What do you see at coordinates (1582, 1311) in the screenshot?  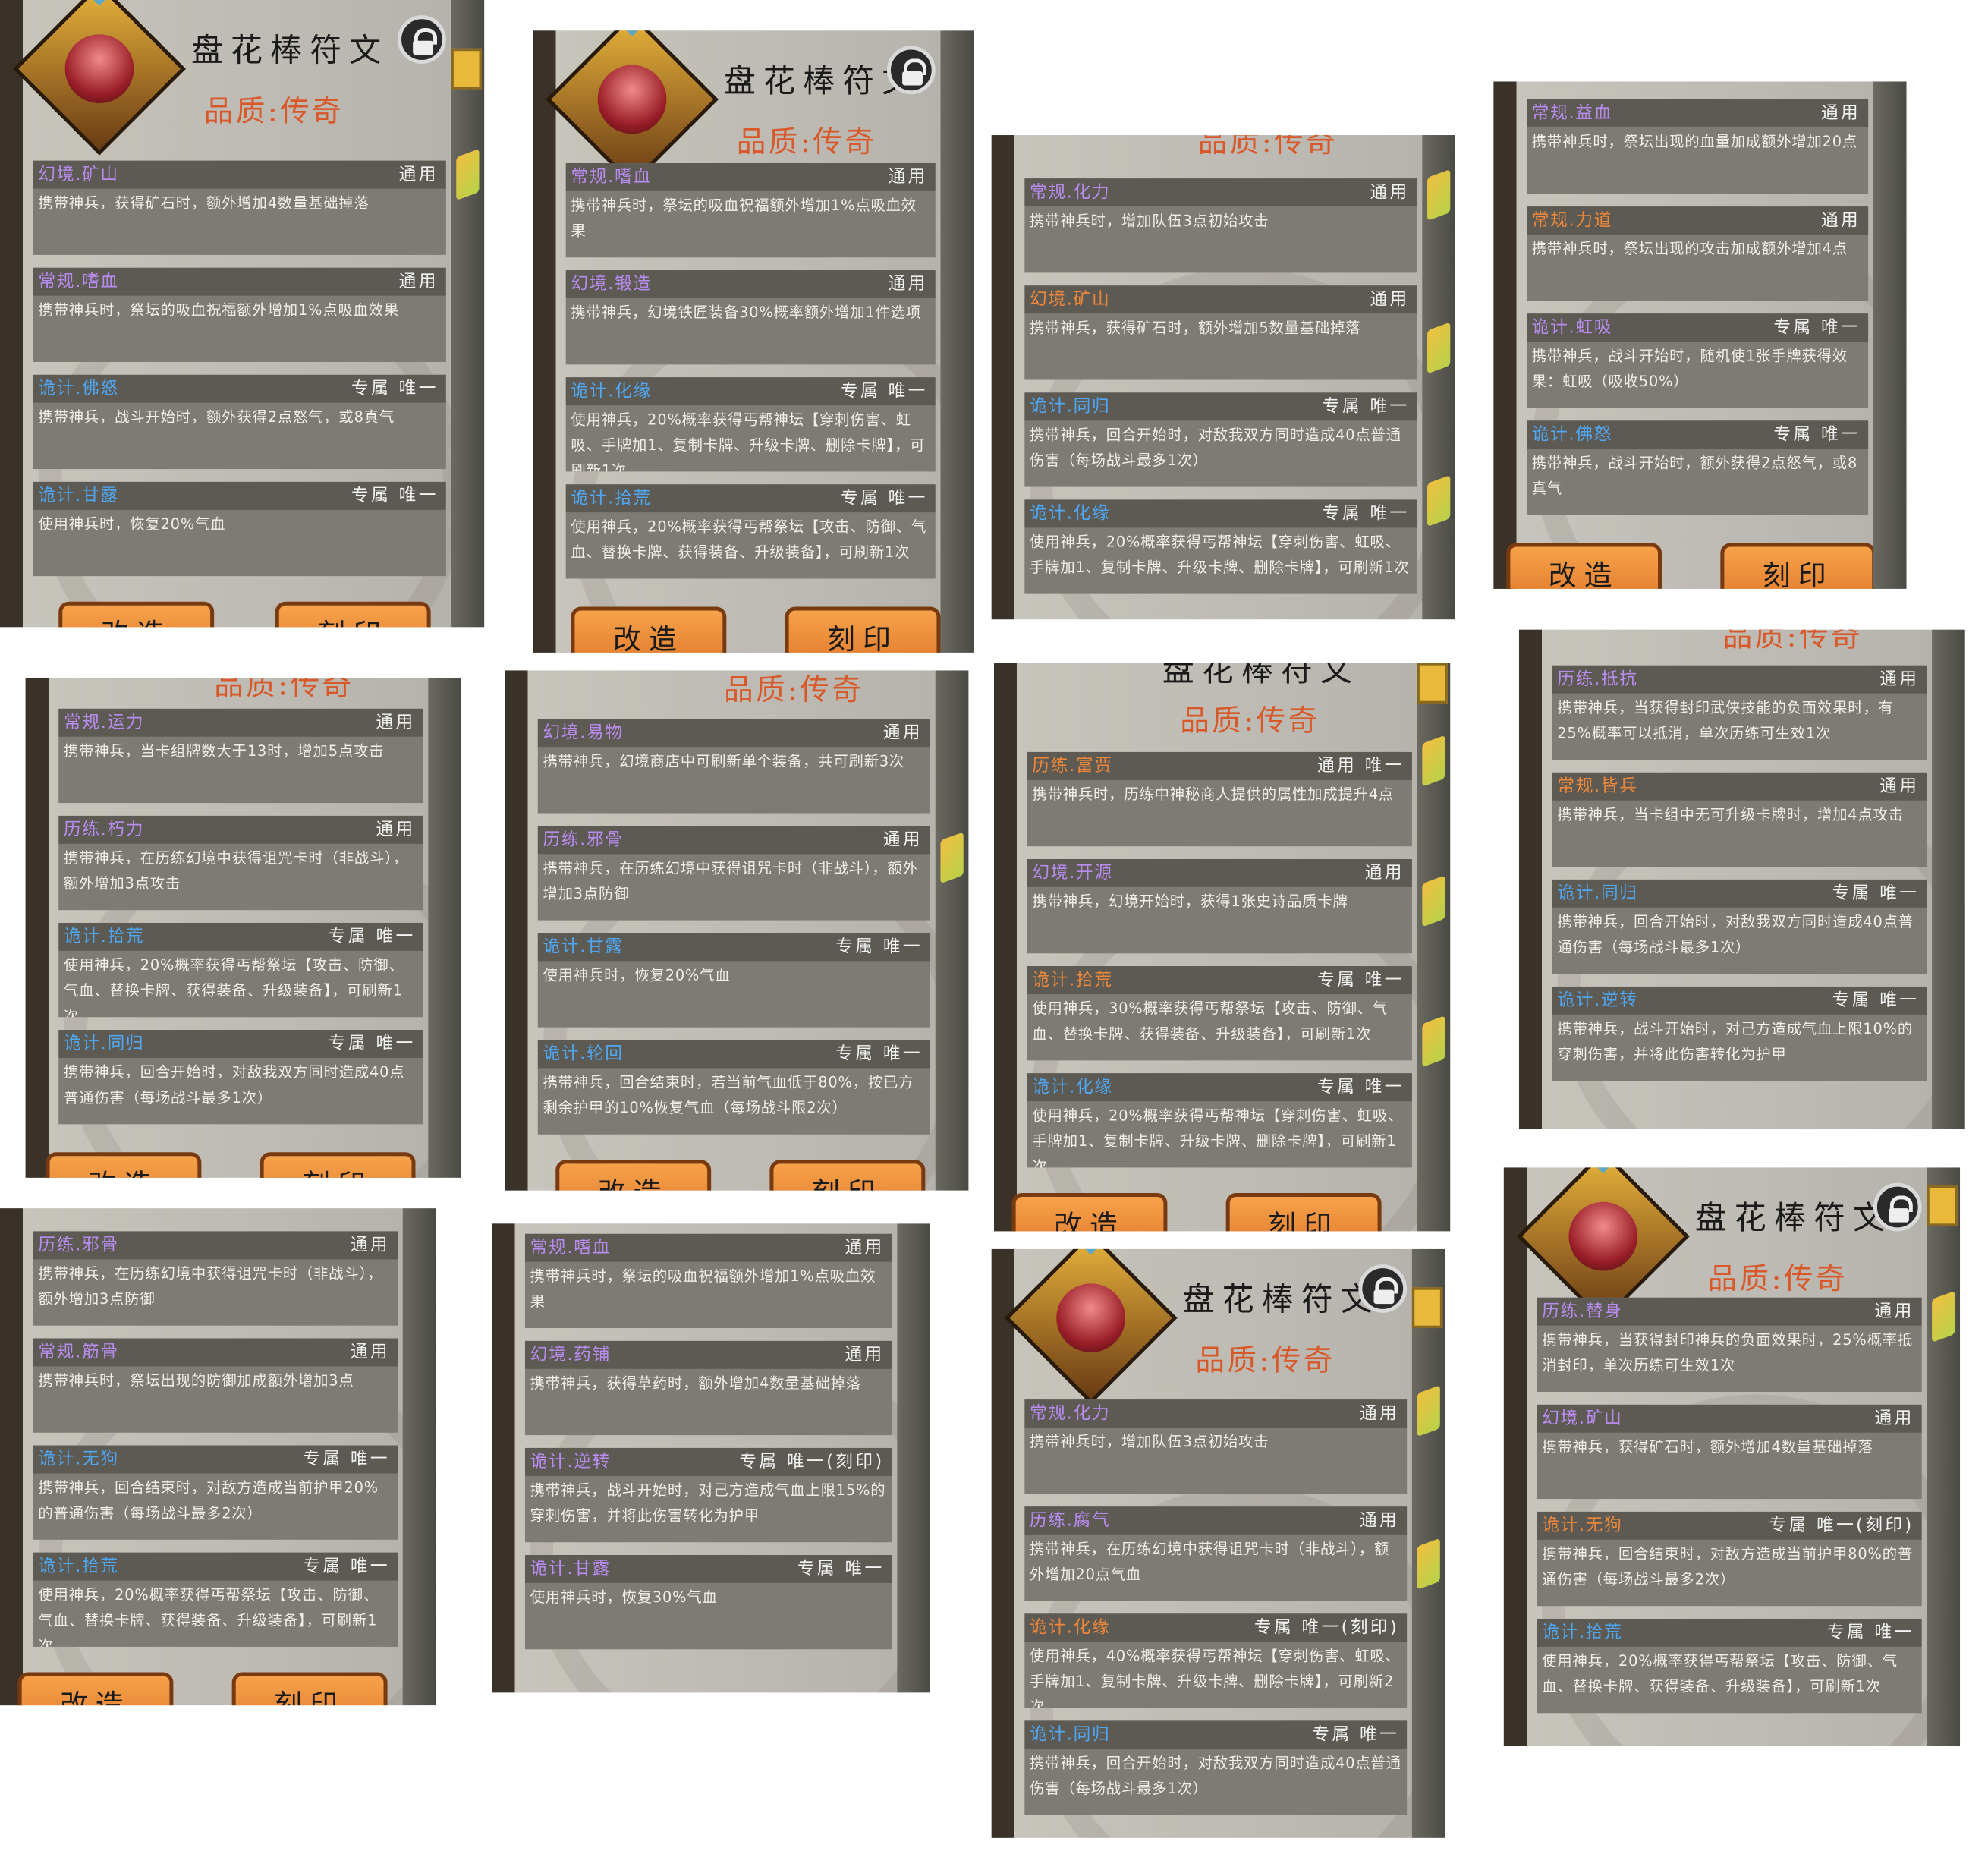 I see `affix-name: 历练.替身` at bounding box center [1582, 1311].